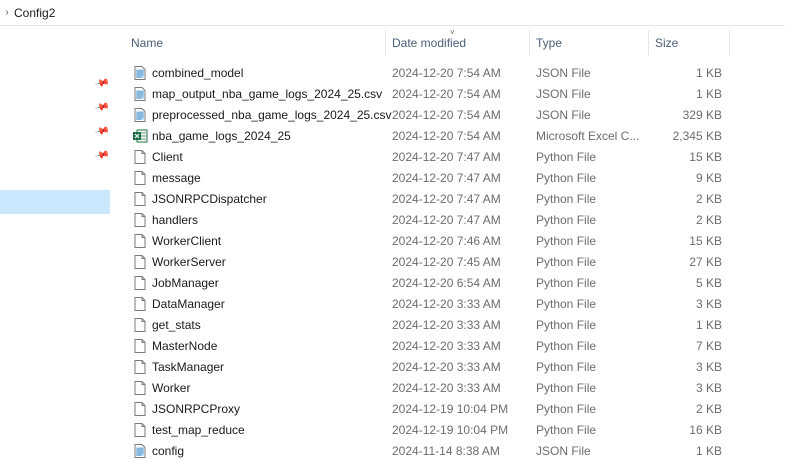 The width and height of the screenshot is (785, 465). I want to click on file-date-modified: 2024-12-20 7:46 AM, so click(446, 241).